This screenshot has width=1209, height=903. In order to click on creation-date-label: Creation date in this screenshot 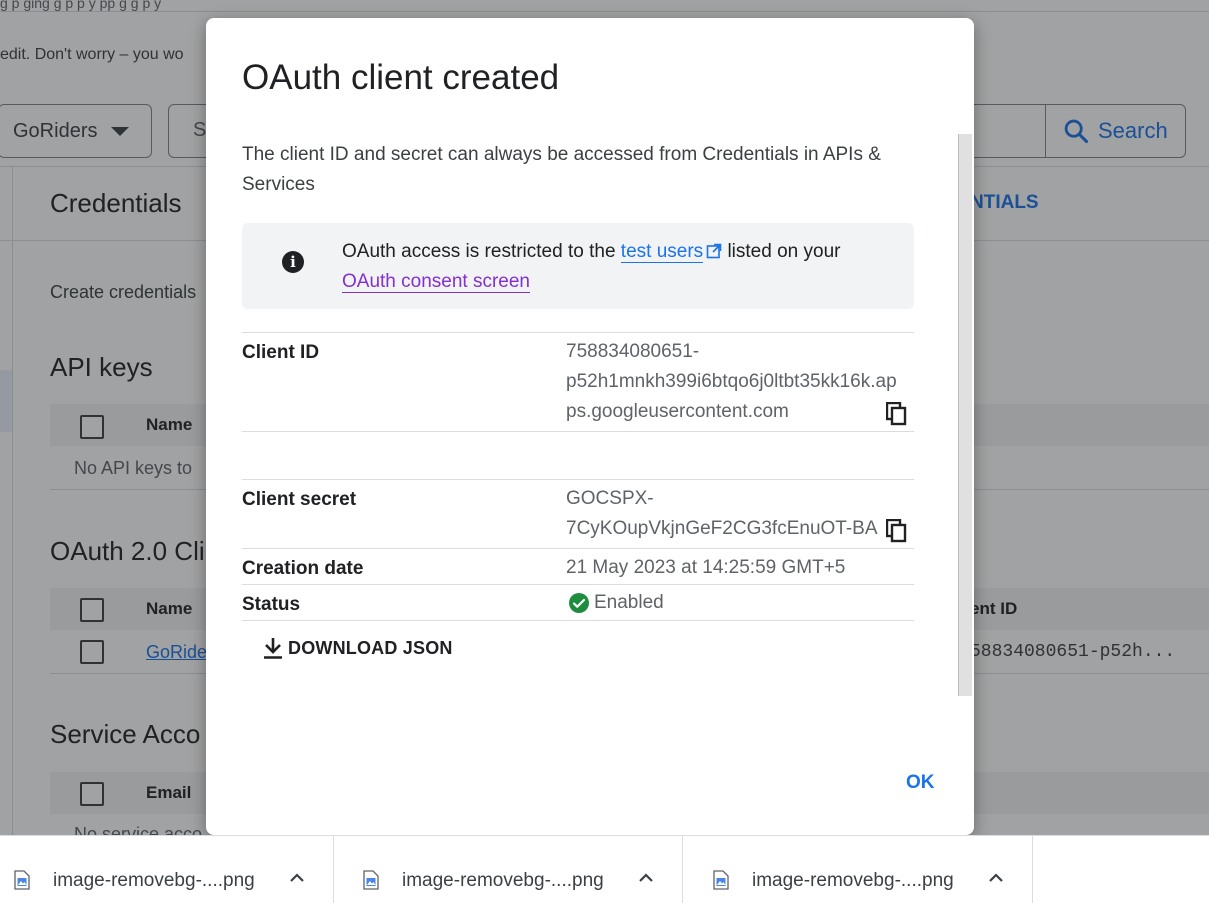, I will do `click(303, 568)`.